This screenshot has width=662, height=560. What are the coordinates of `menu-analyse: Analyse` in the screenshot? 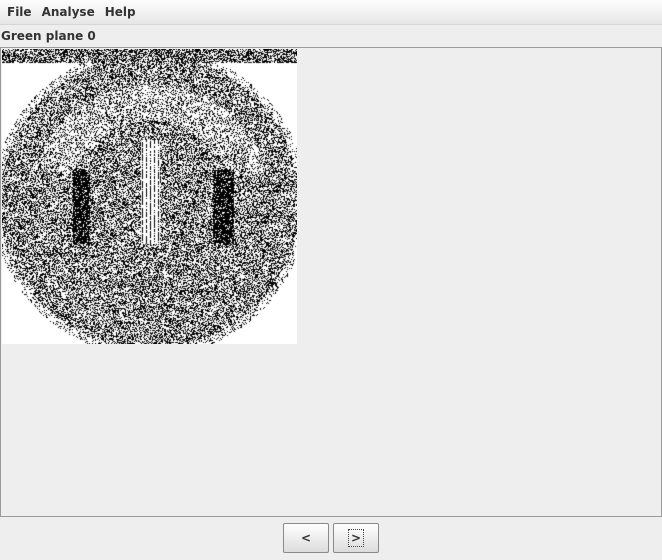 It's located at (68, 12).